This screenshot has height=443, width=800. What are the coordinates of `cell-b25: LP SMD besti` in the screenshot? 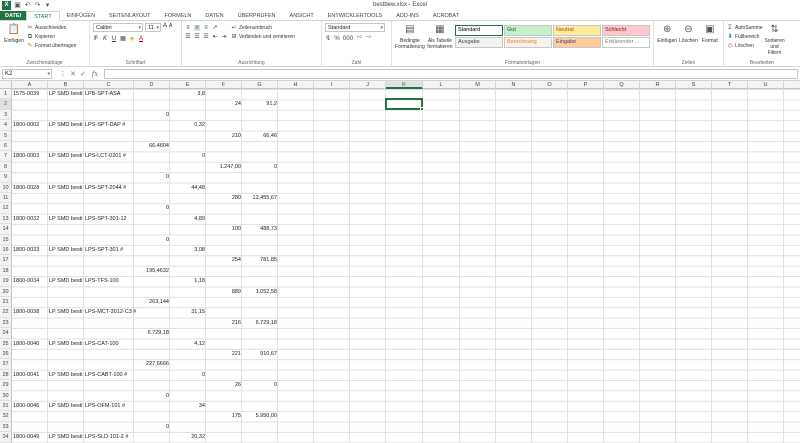 It's located at (66, 344).